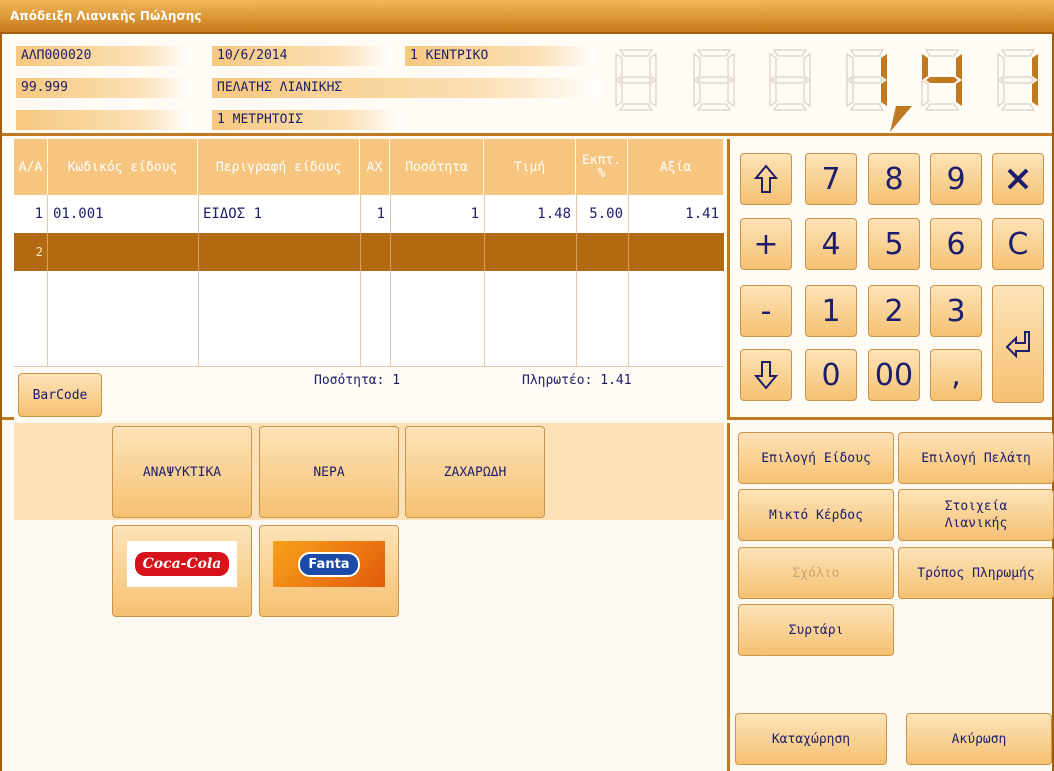 The width and height of the screenshot is (1054, 771). Describe the element at coordinates (766, 244) in the screenshot. I see `key-plus: +` at that location.